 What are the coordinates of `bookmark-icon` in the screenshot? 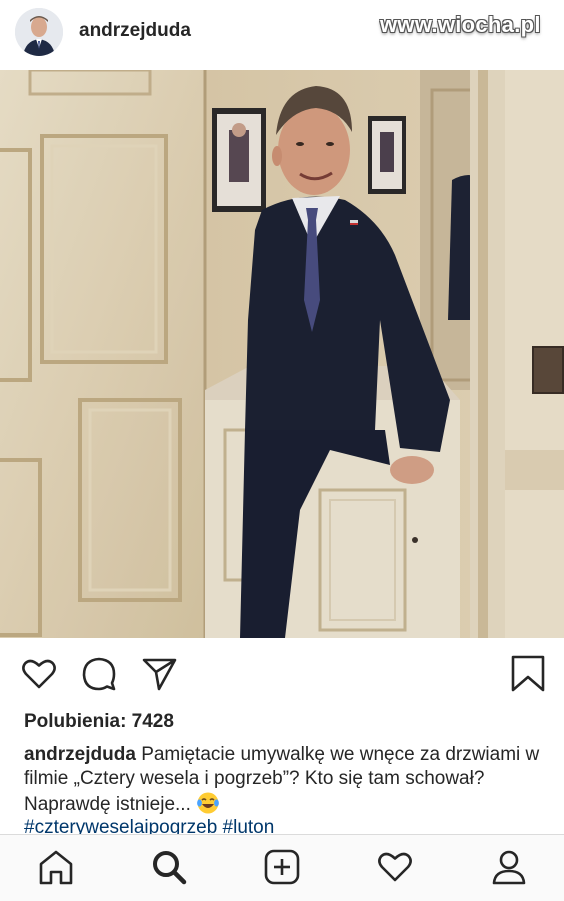 It's located at (528, 673).